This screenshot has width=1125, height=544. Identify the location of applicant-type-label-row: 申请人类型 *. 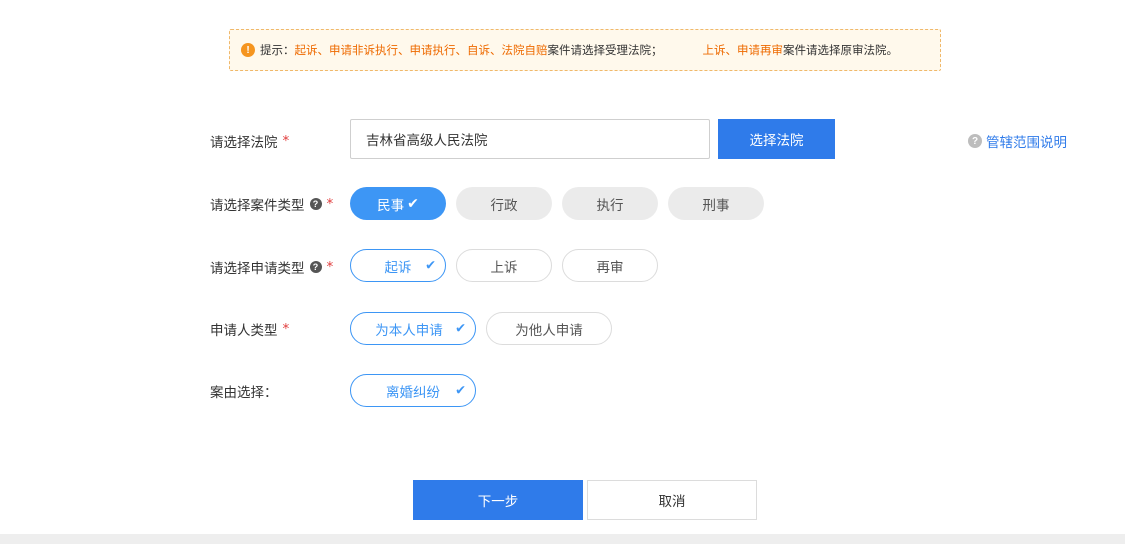
(249, 329).